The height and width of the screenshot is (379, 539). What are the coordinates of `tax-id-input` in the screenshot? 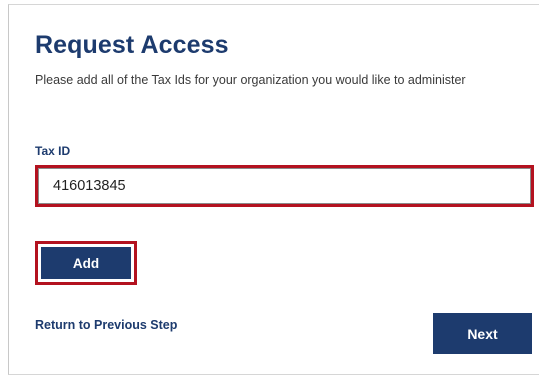 It's located at (284, 186).